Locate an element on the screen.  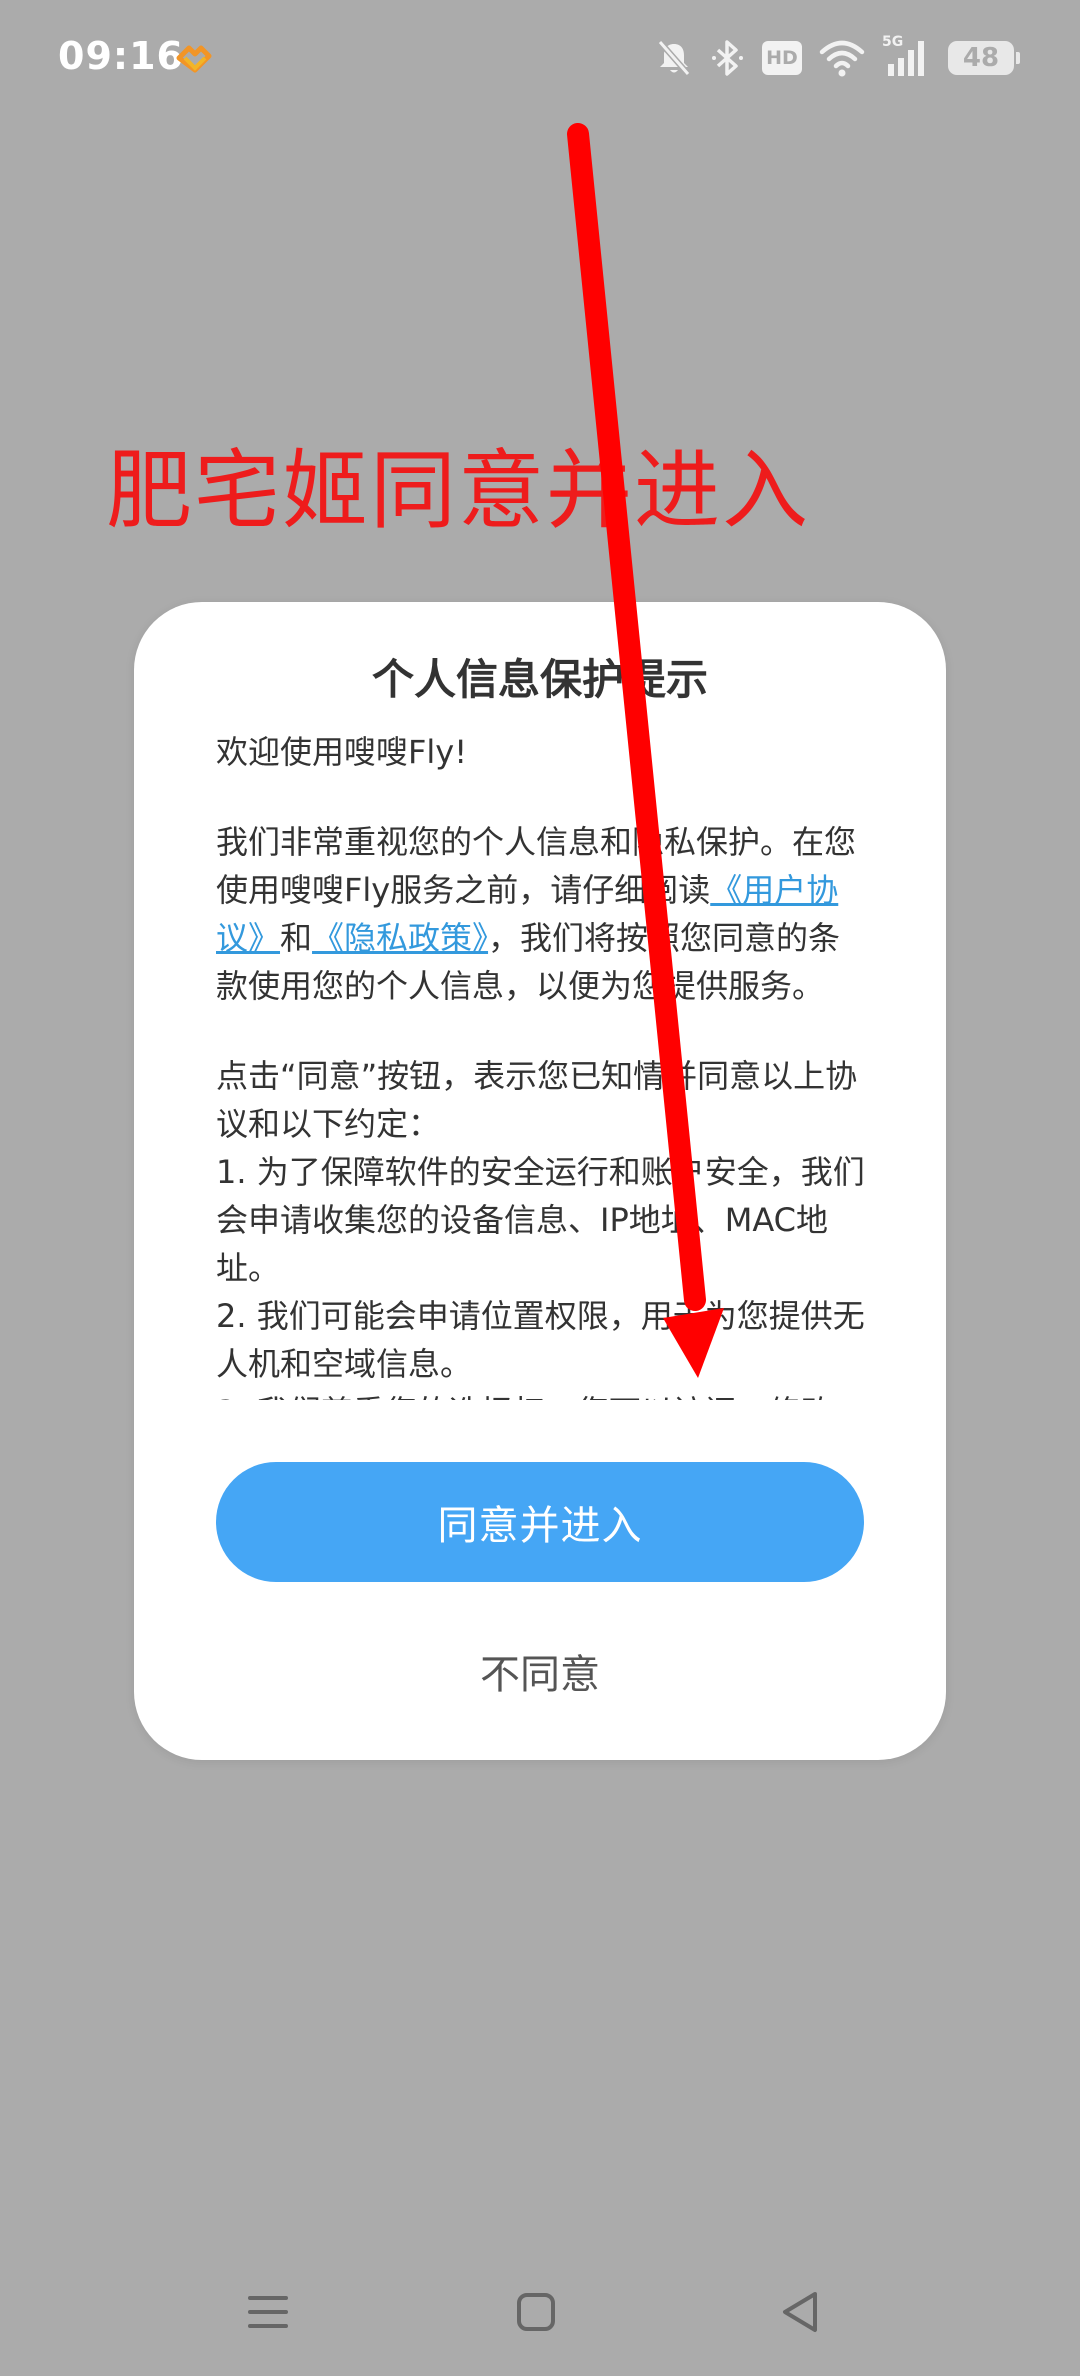
signal-icon: 5G is located at coordinates (907, 56).